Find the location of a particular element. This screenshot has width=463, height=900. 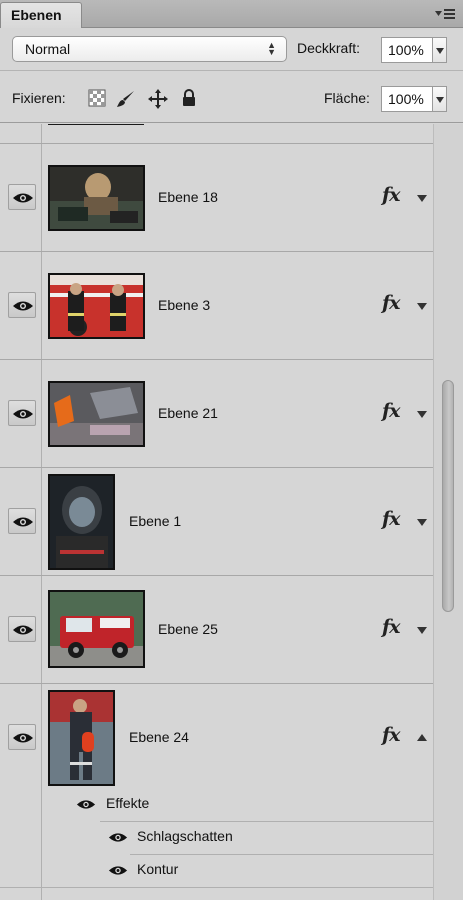

lock-label: Fixieren: is located at coordinates (39, 98).